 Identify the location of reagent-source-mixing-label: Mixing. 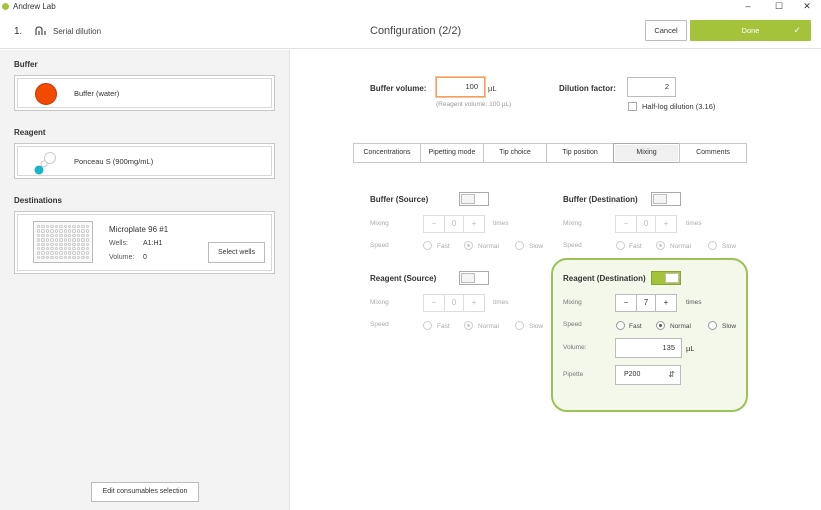
(379, 302).